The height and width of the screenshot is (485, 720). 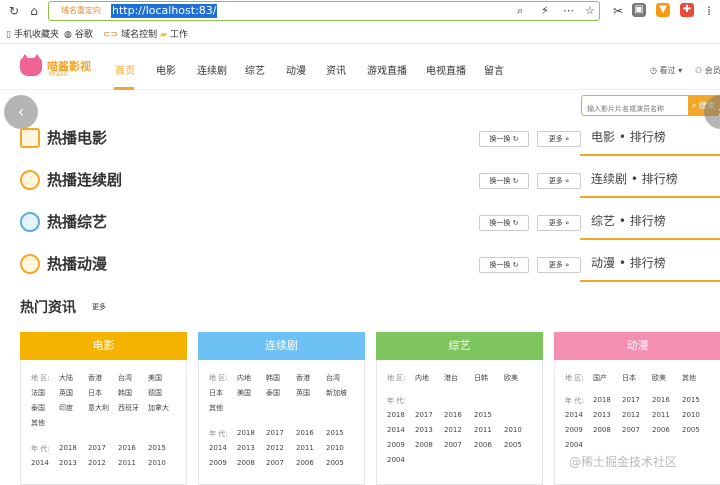 What do you see at coordinates (31, 65) in the screenshot?
I see `cat-logo-icon` at bounding box center [31, 65].